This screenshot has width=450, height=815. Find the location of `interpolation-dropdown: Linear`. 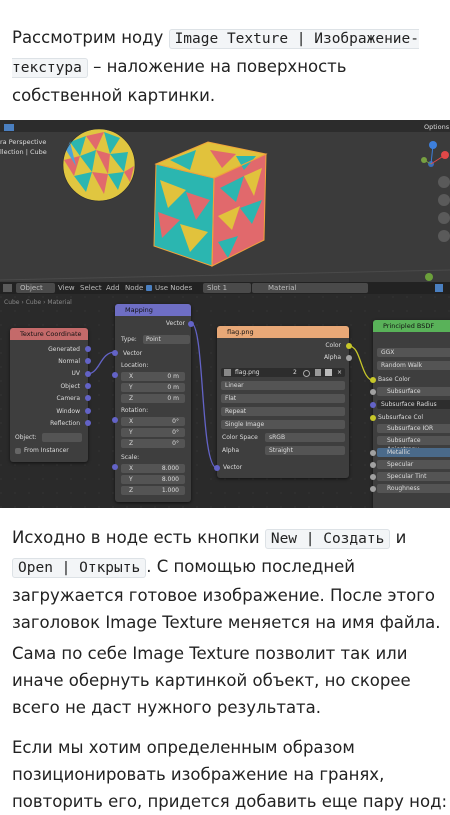

interpolation-dropdown: Linear is located at coordinates (283, 385).